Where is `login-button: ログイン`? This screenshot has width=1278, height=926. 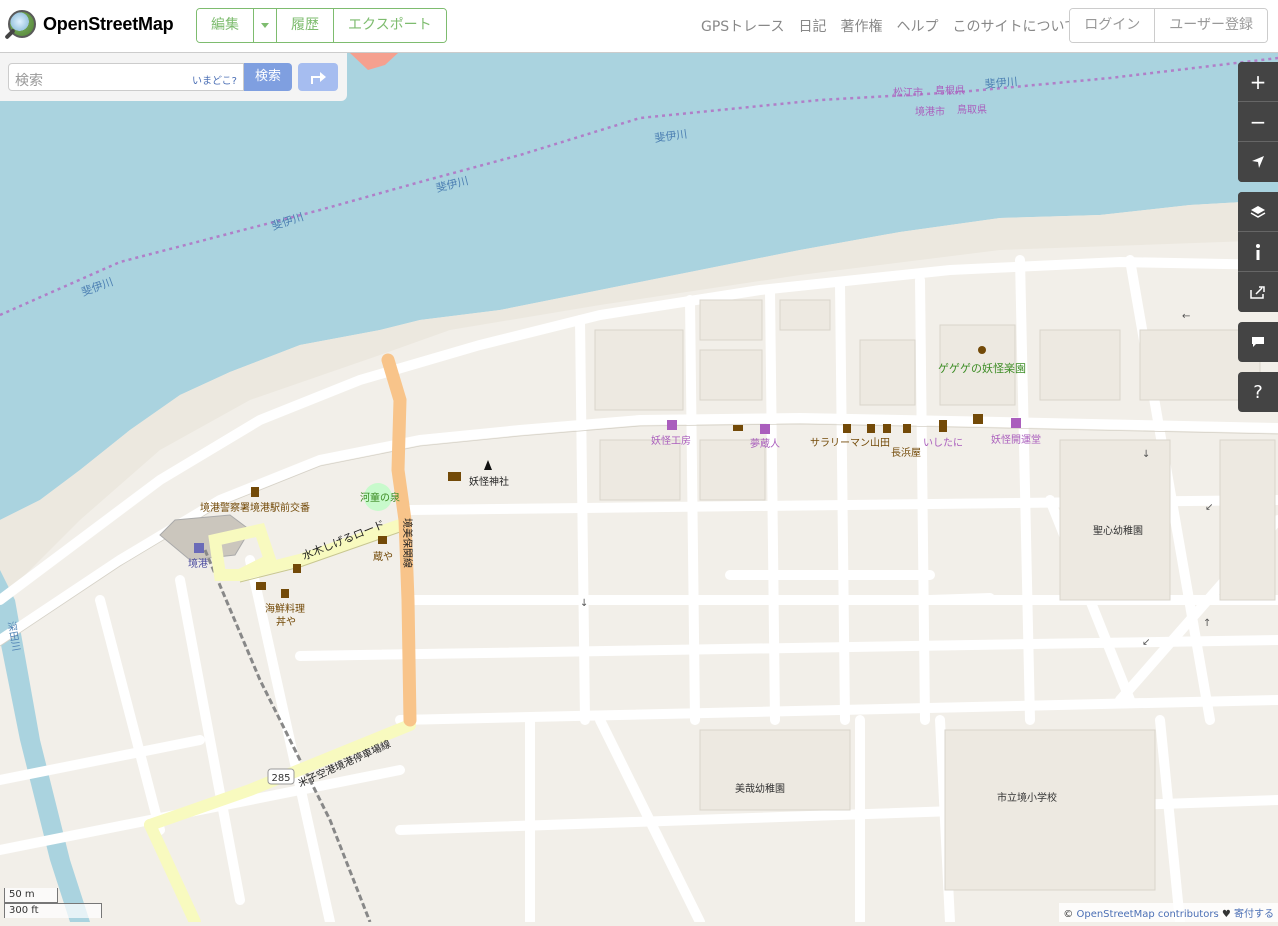
login-button: ログイン is located at coordinates (1112, 25).